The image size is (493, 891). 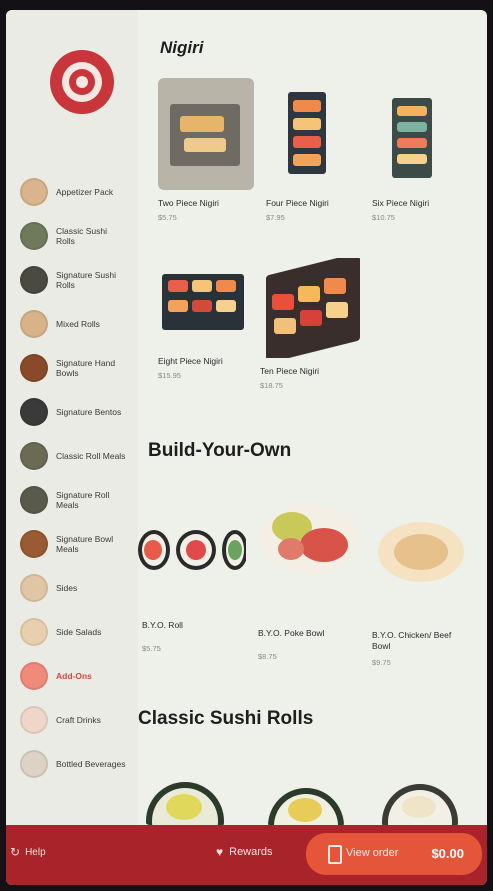 What do you see at coordinates (35, 852) in the screenshot?
I see `help-label: Help` at bounding box center [35, 852].